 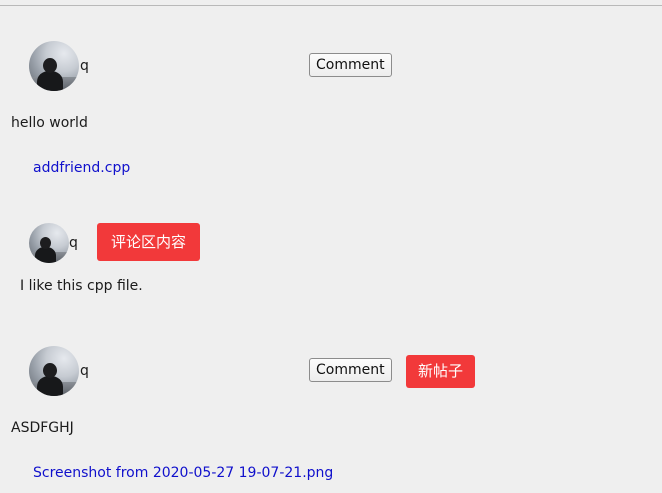 I want to click on new-post-badge: 新帖子, so click(x=440, y=371).